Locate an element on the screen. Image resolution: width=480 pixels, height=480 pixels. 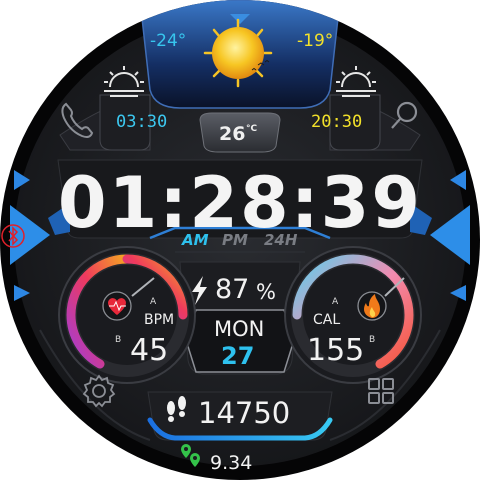
weekday: MON is located at coordinates (239, 329).